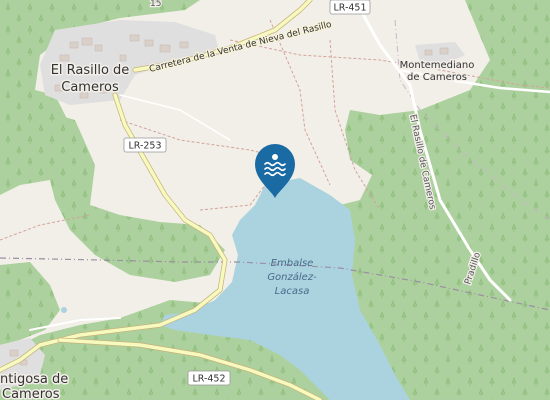 The image size is (550, 400). I want to click on place-label-sw-2: Cameros, so click(31, 393).